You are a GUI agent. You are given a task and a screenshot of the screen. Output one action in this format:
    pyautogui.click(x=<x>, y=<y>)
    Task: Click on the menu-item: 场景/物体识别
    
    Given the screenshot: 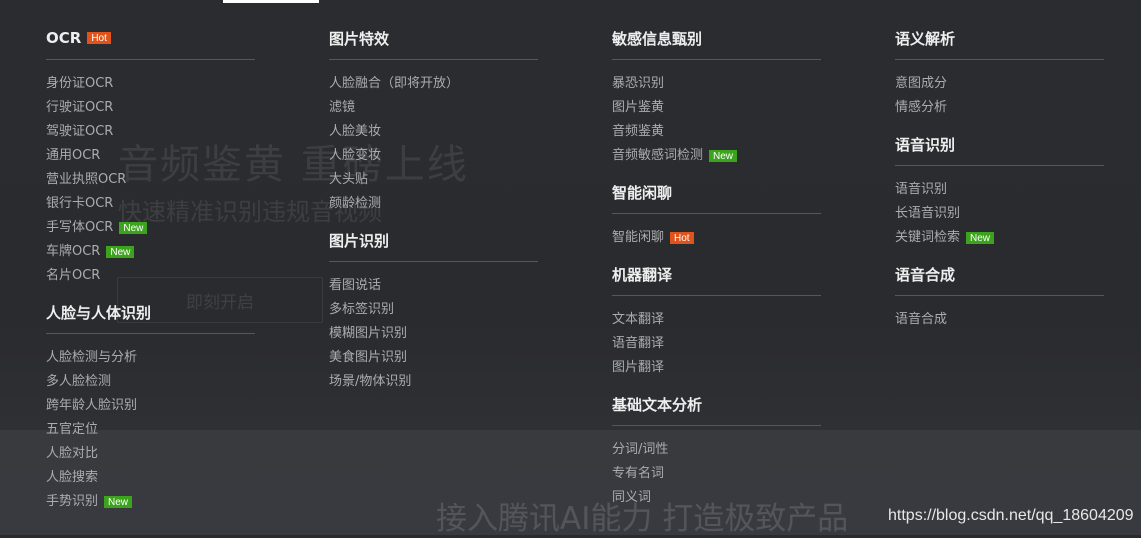 What is the action you would take?
    pyautogui.click(x=434, y=382)
    